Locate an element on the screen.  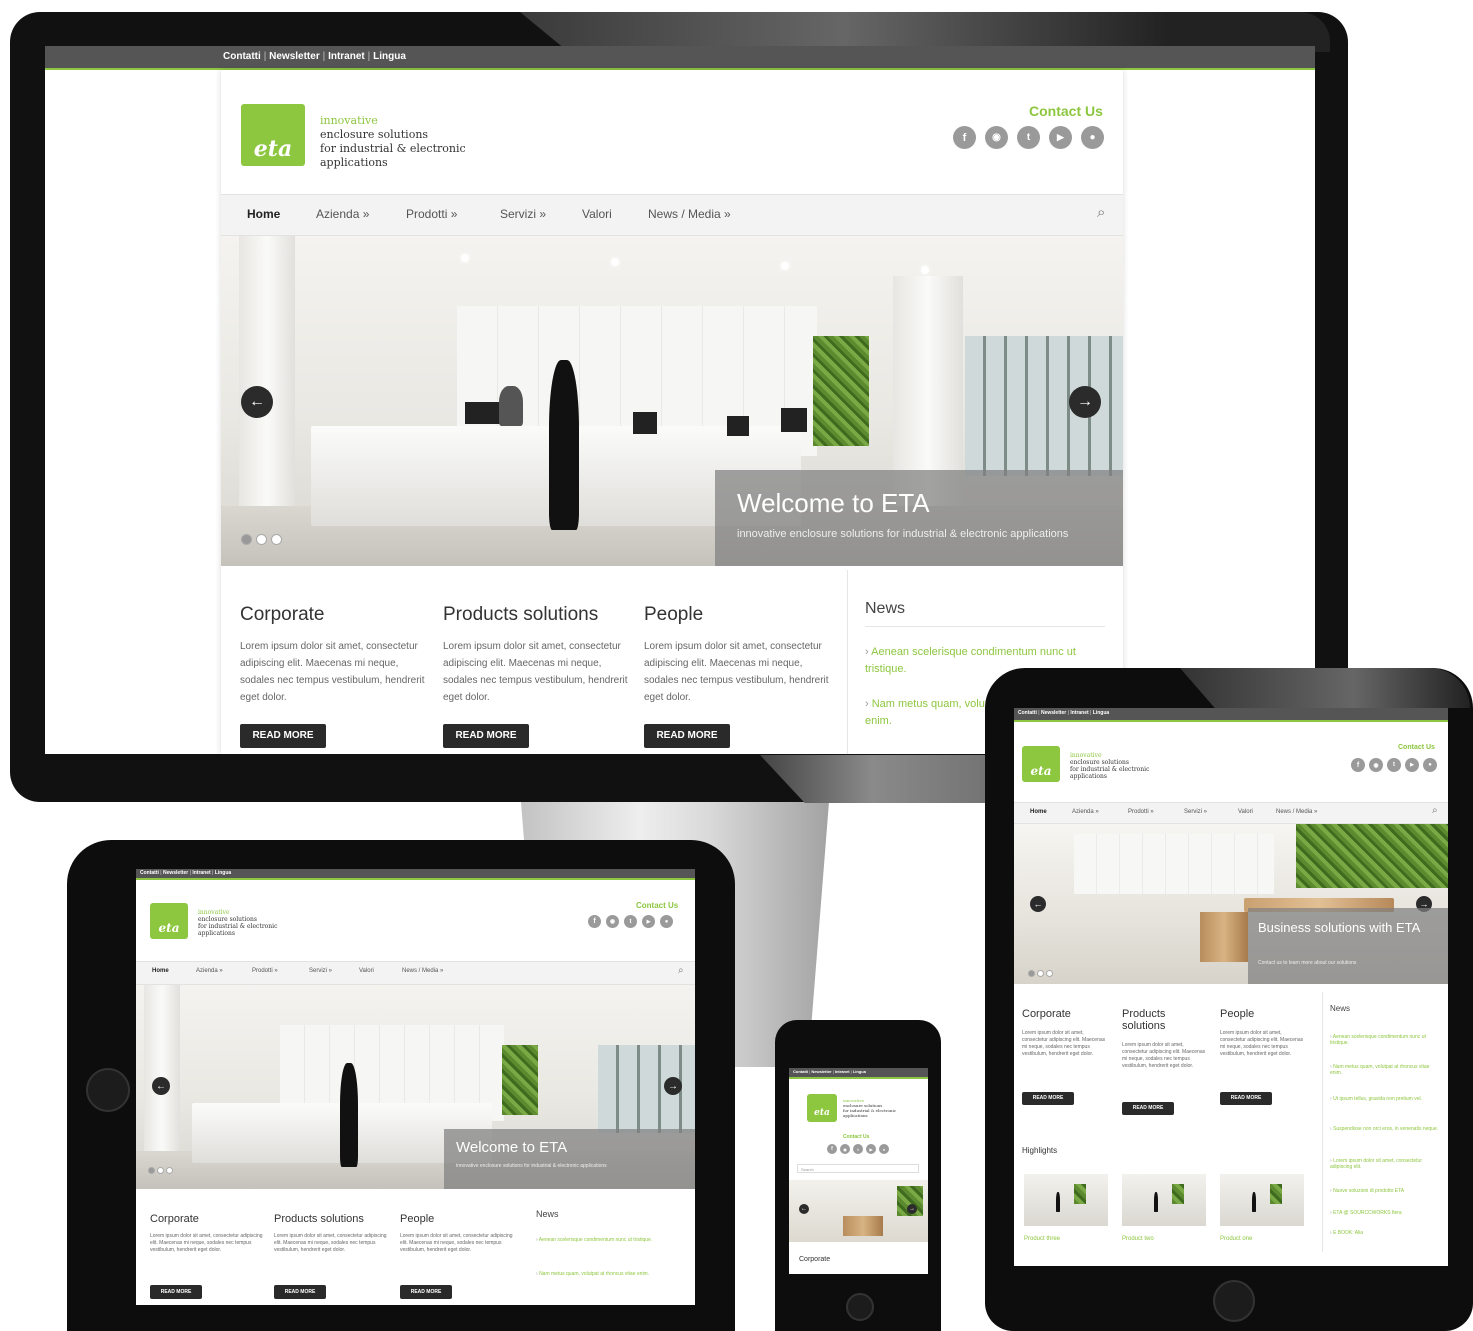
news-item: › Nuove soluzioni di prodotto ETA is located at coordinates (1386, 1191).